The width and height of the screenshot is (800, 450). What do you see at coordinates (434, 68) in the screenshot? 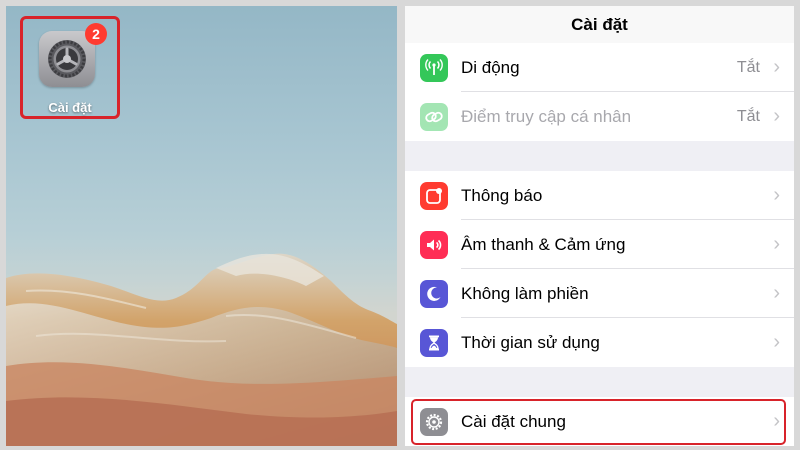
I see `antenna-icon` at bounding box center [434, 68].